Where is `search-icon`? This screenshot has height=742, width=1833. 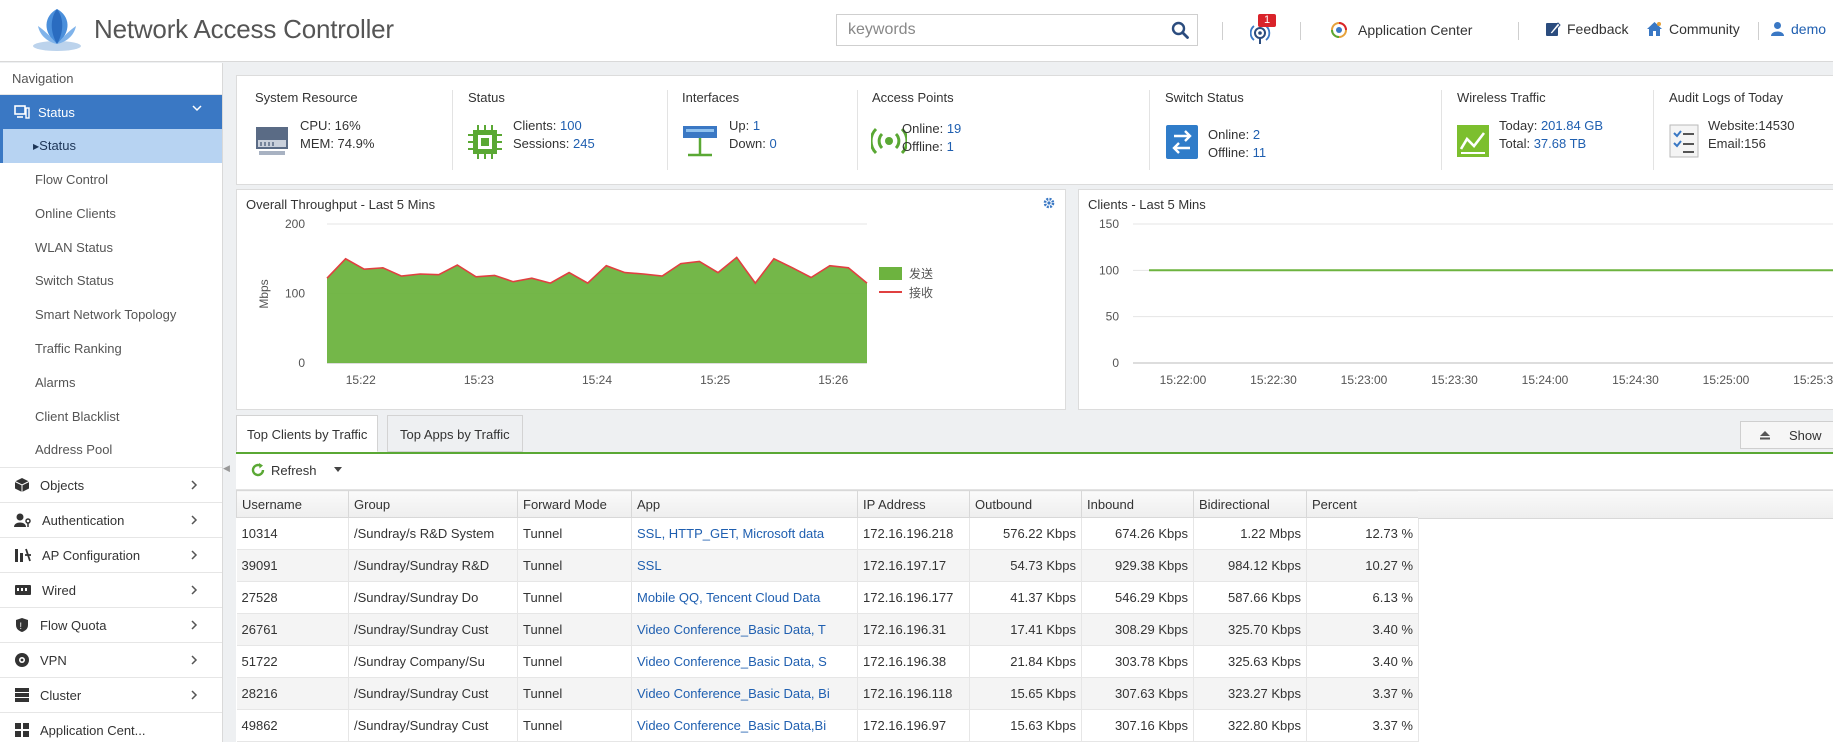
search-icon is located at coordinates (1180, 30).